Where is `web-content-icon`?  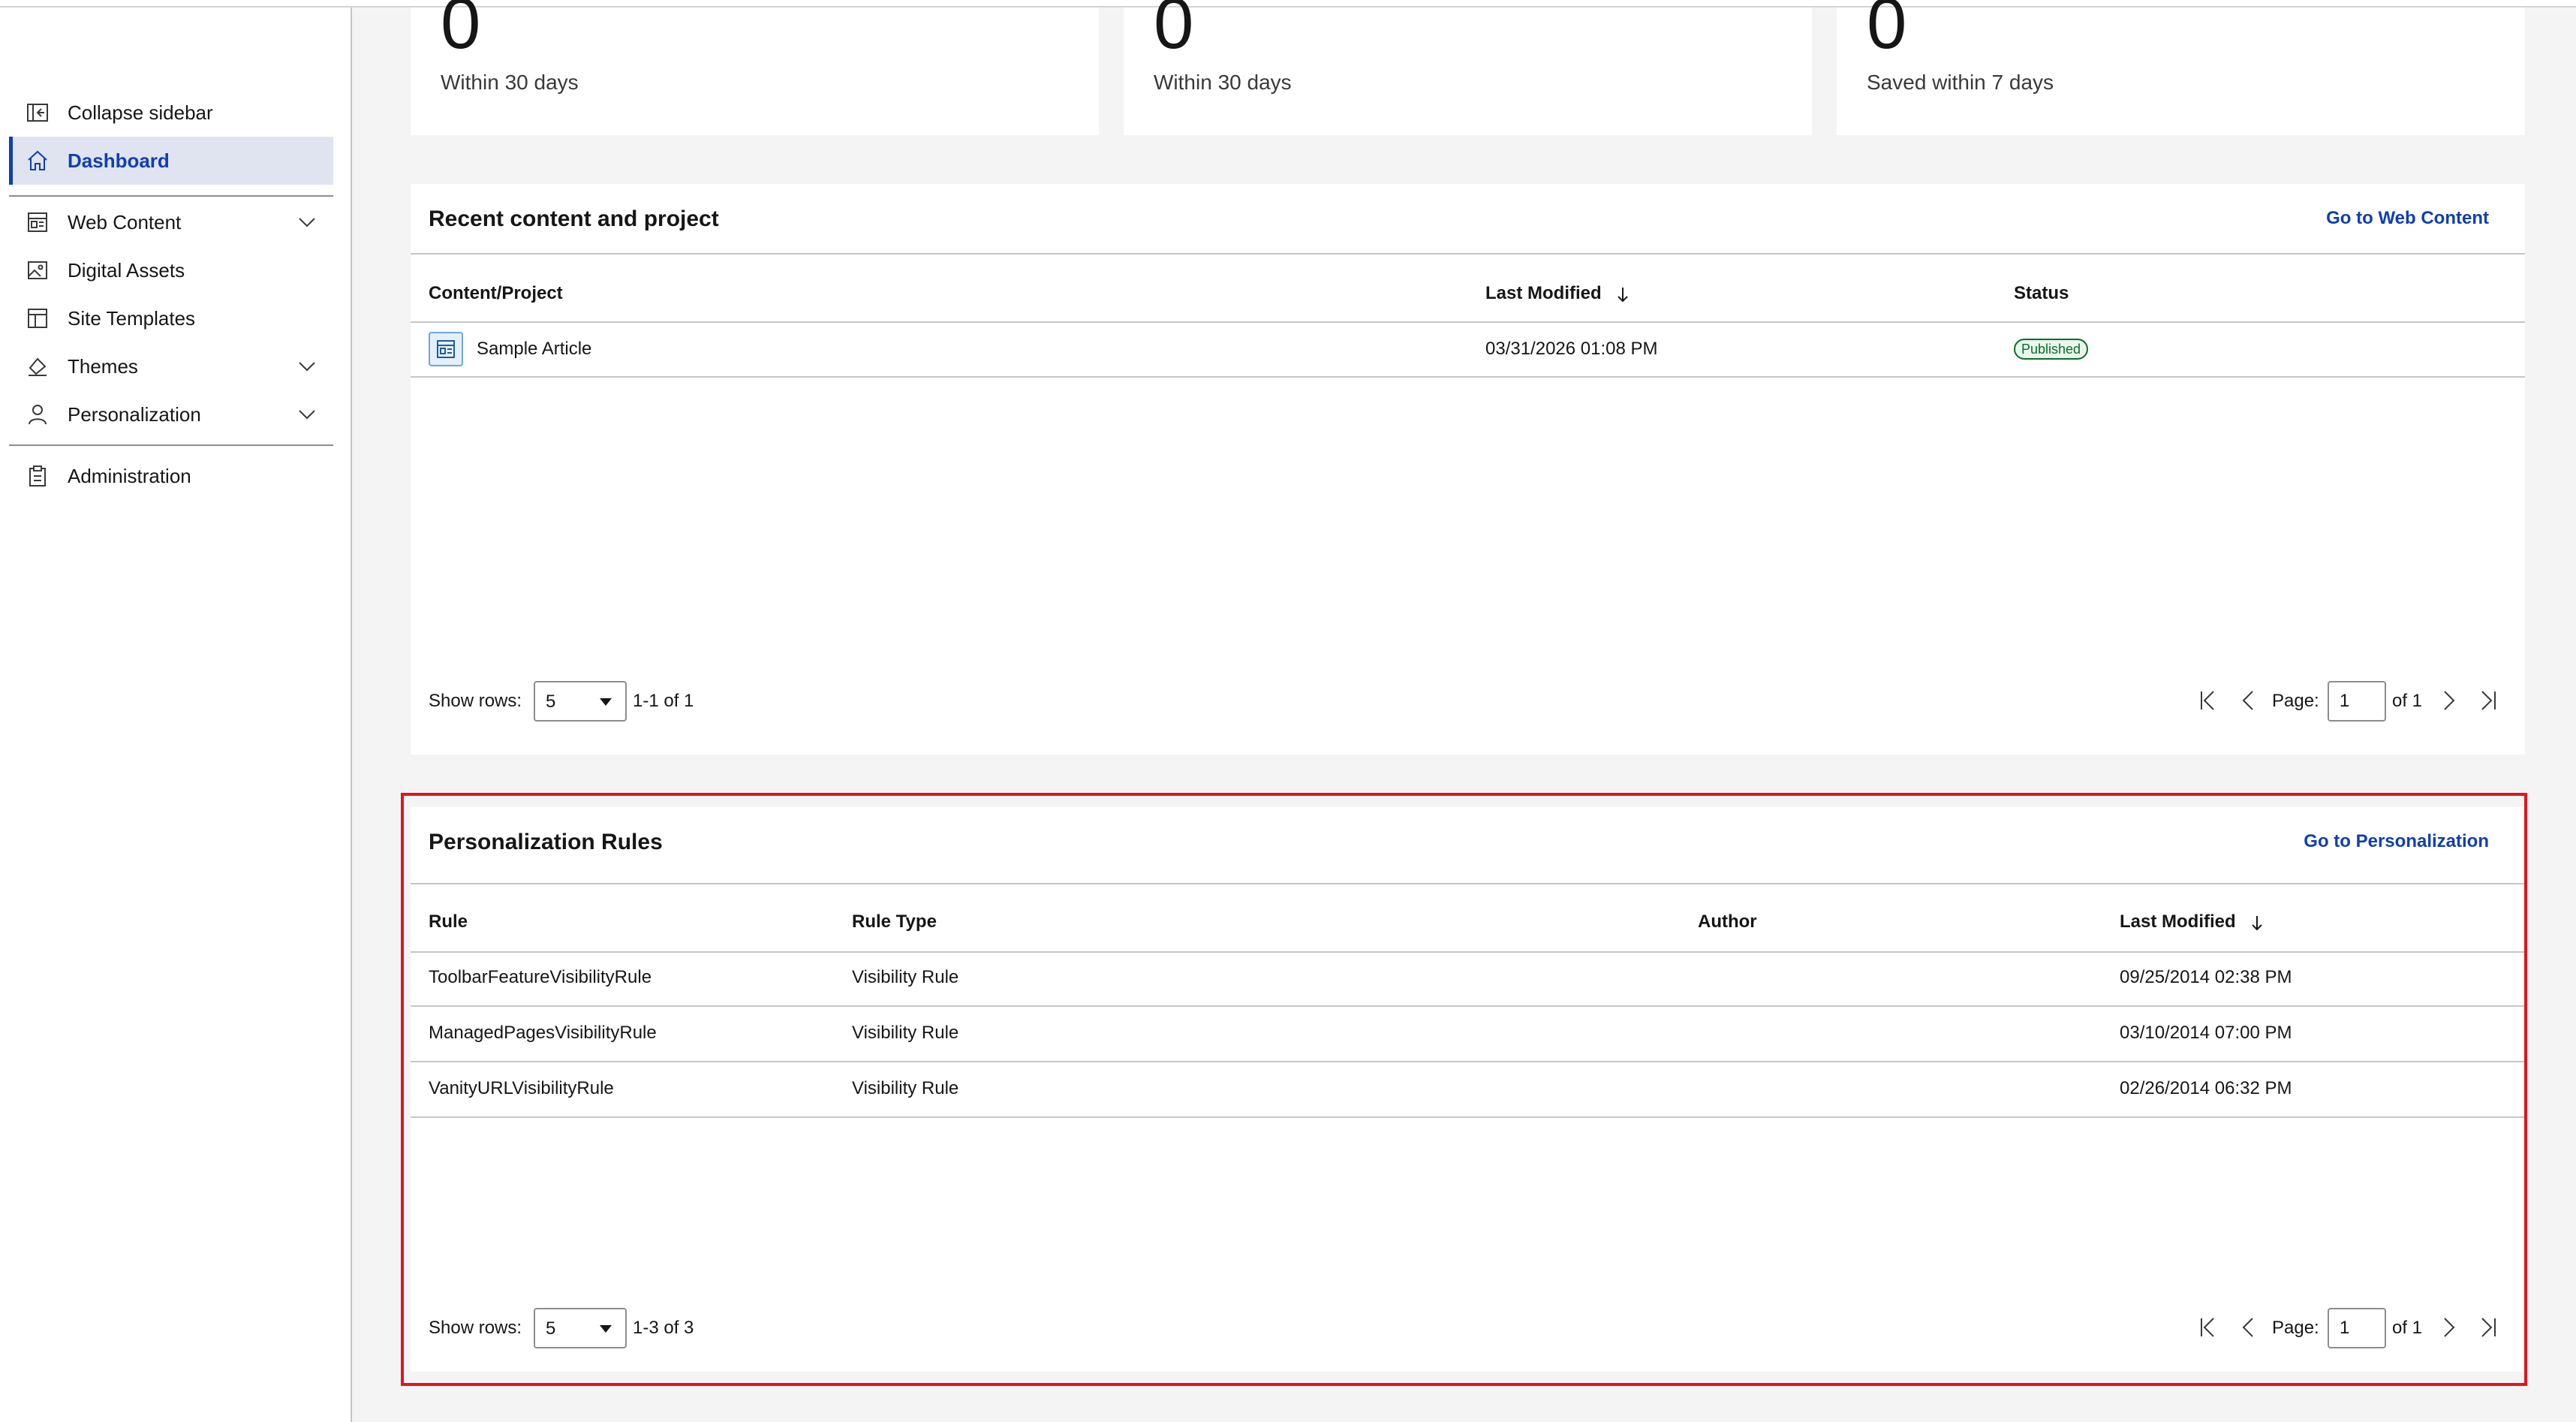 web-content-icon is located at coordinates (37, 222).